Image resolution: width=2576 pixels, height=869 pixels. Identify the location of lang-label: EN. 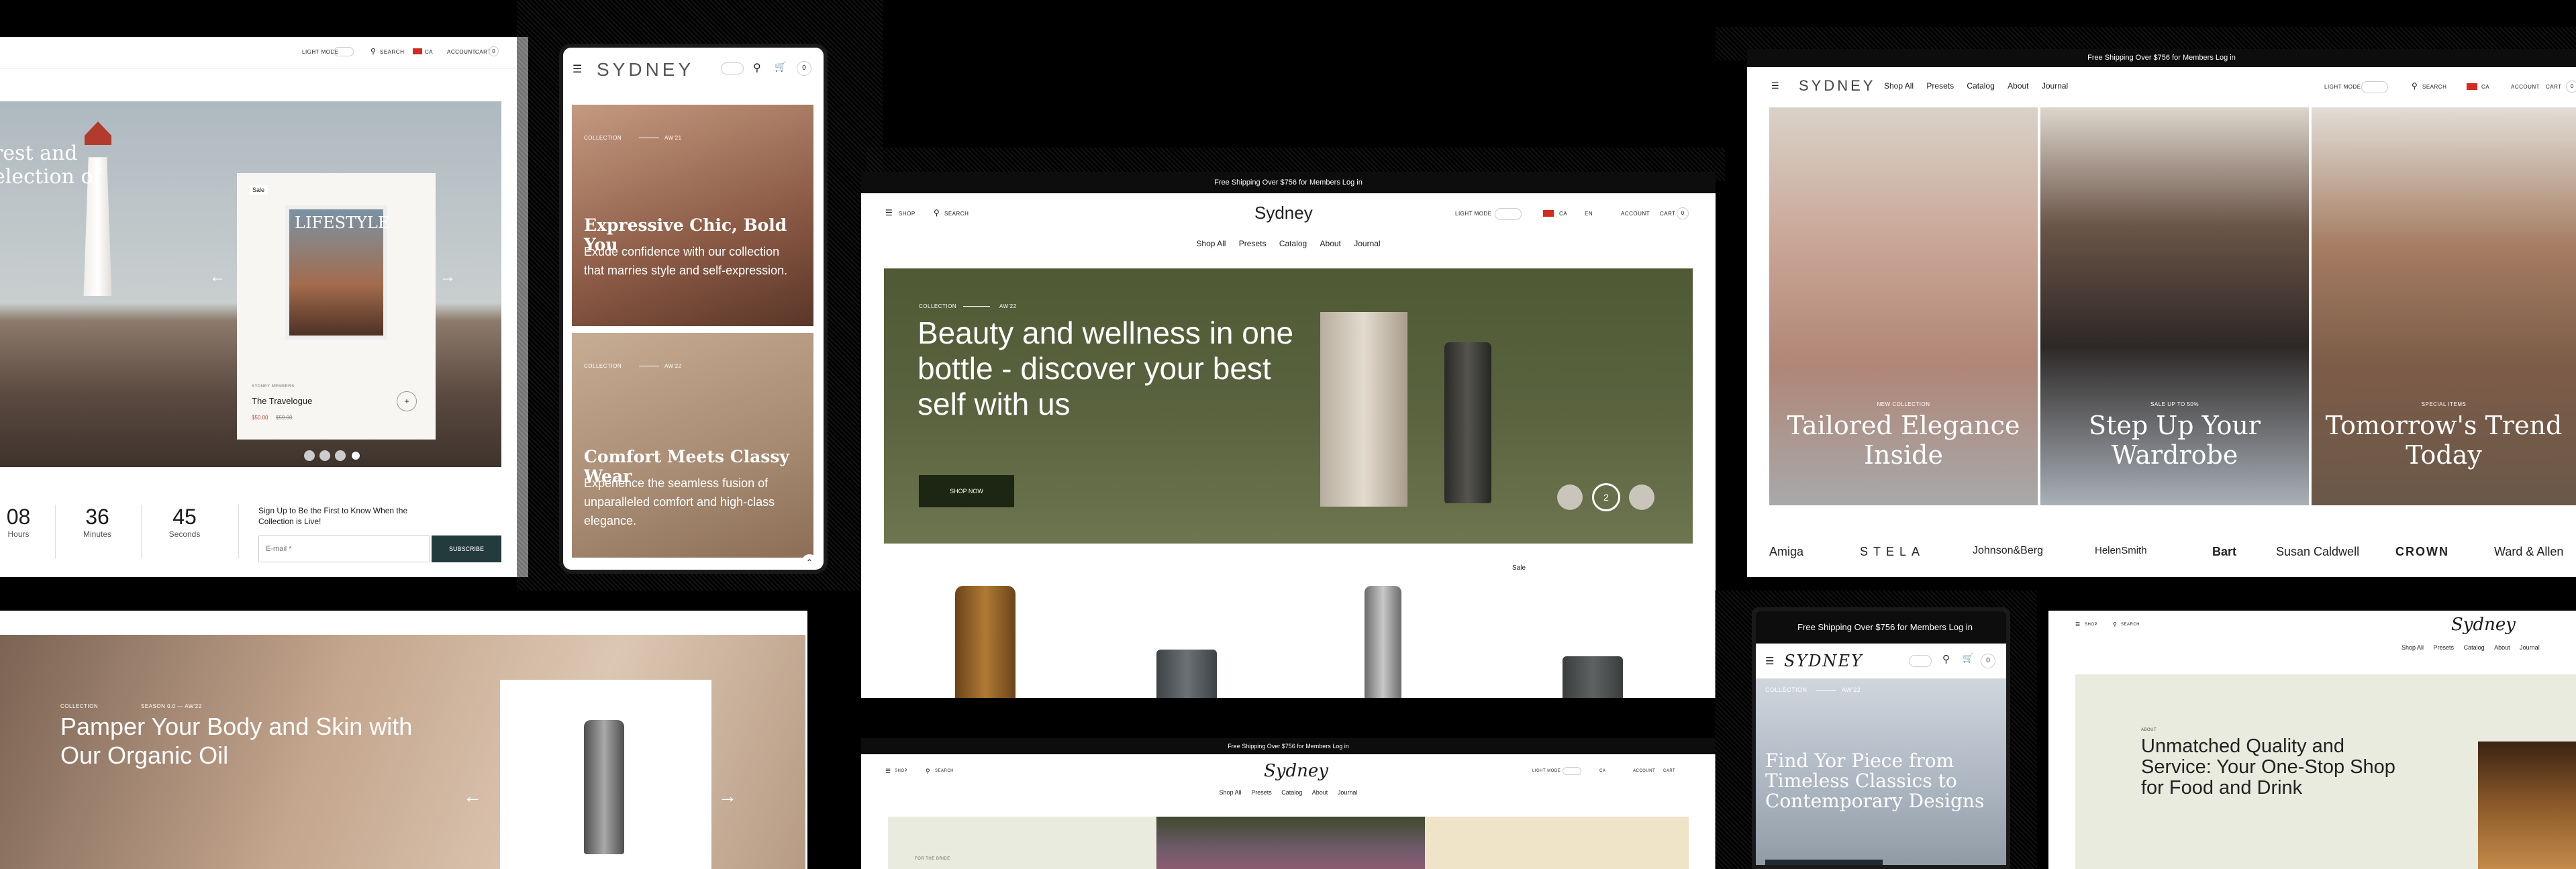
(1589, 214).